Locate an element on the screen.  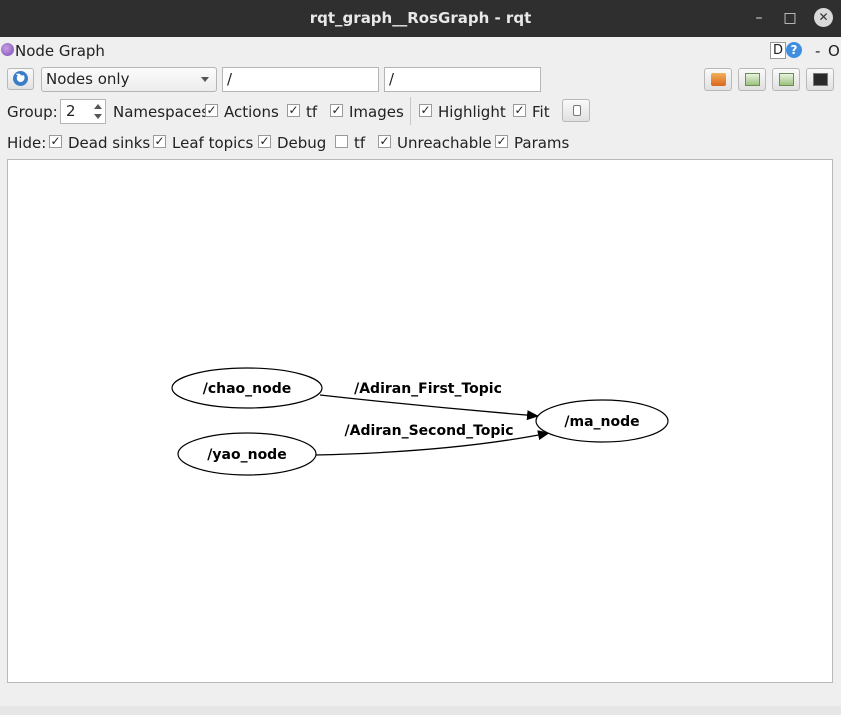
refresh-button: ↻ is located at coordinates (20, 79).